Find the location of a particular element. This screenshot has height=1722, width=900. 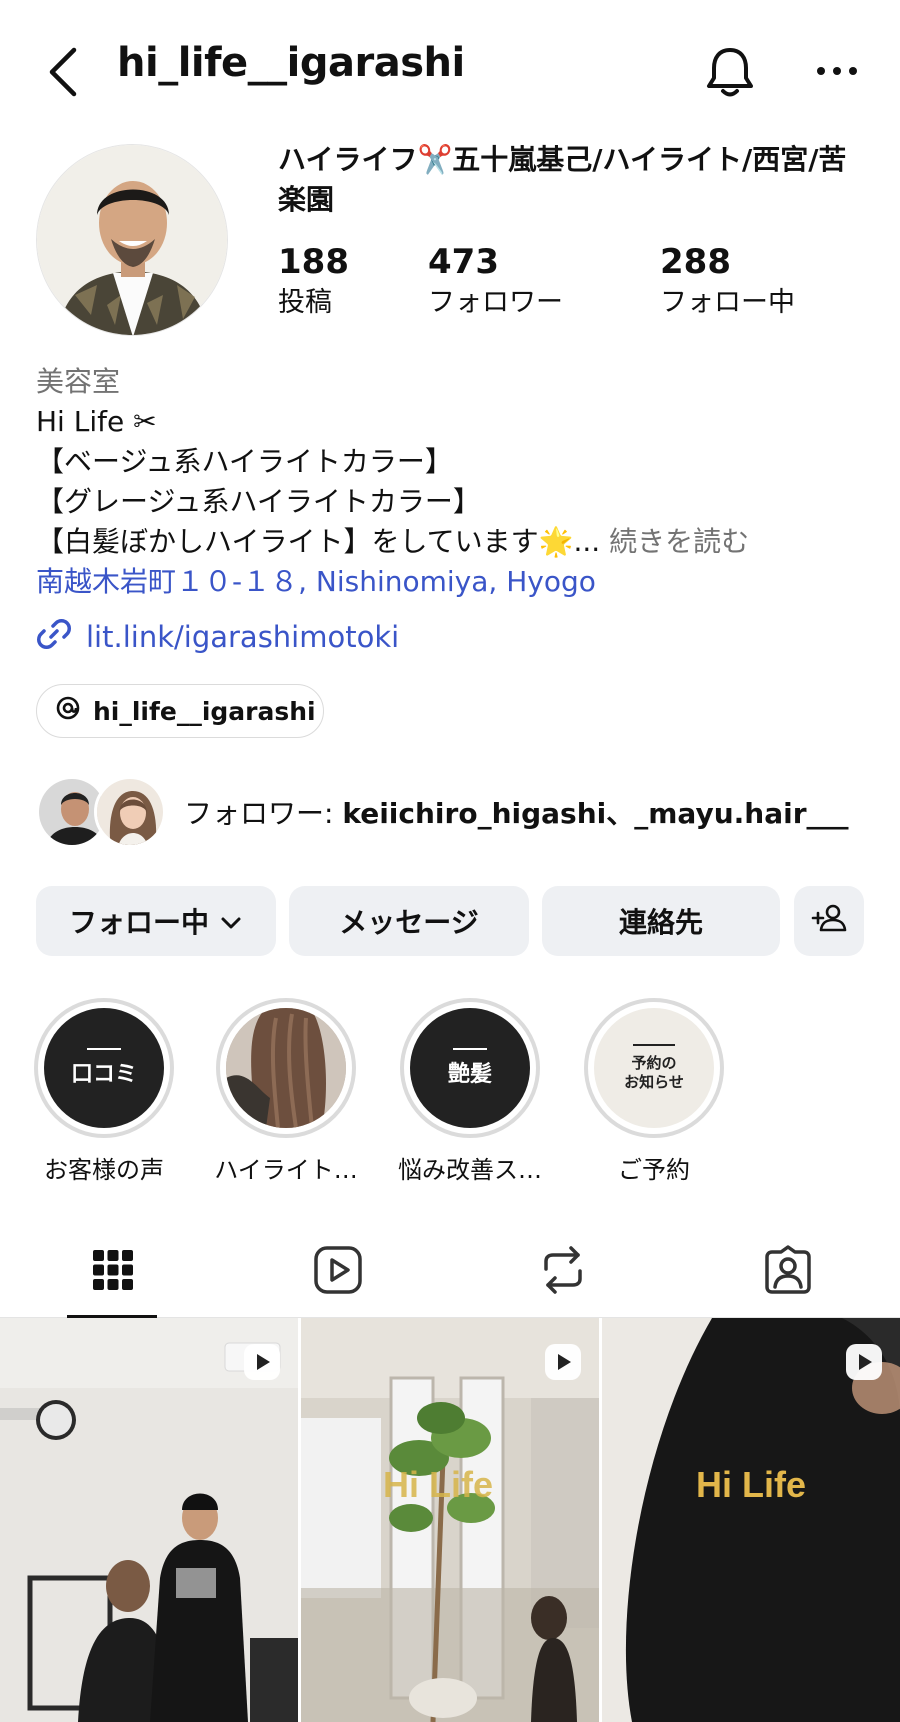

read-more-link: 続きを読む is located at coordinates (674, 541).